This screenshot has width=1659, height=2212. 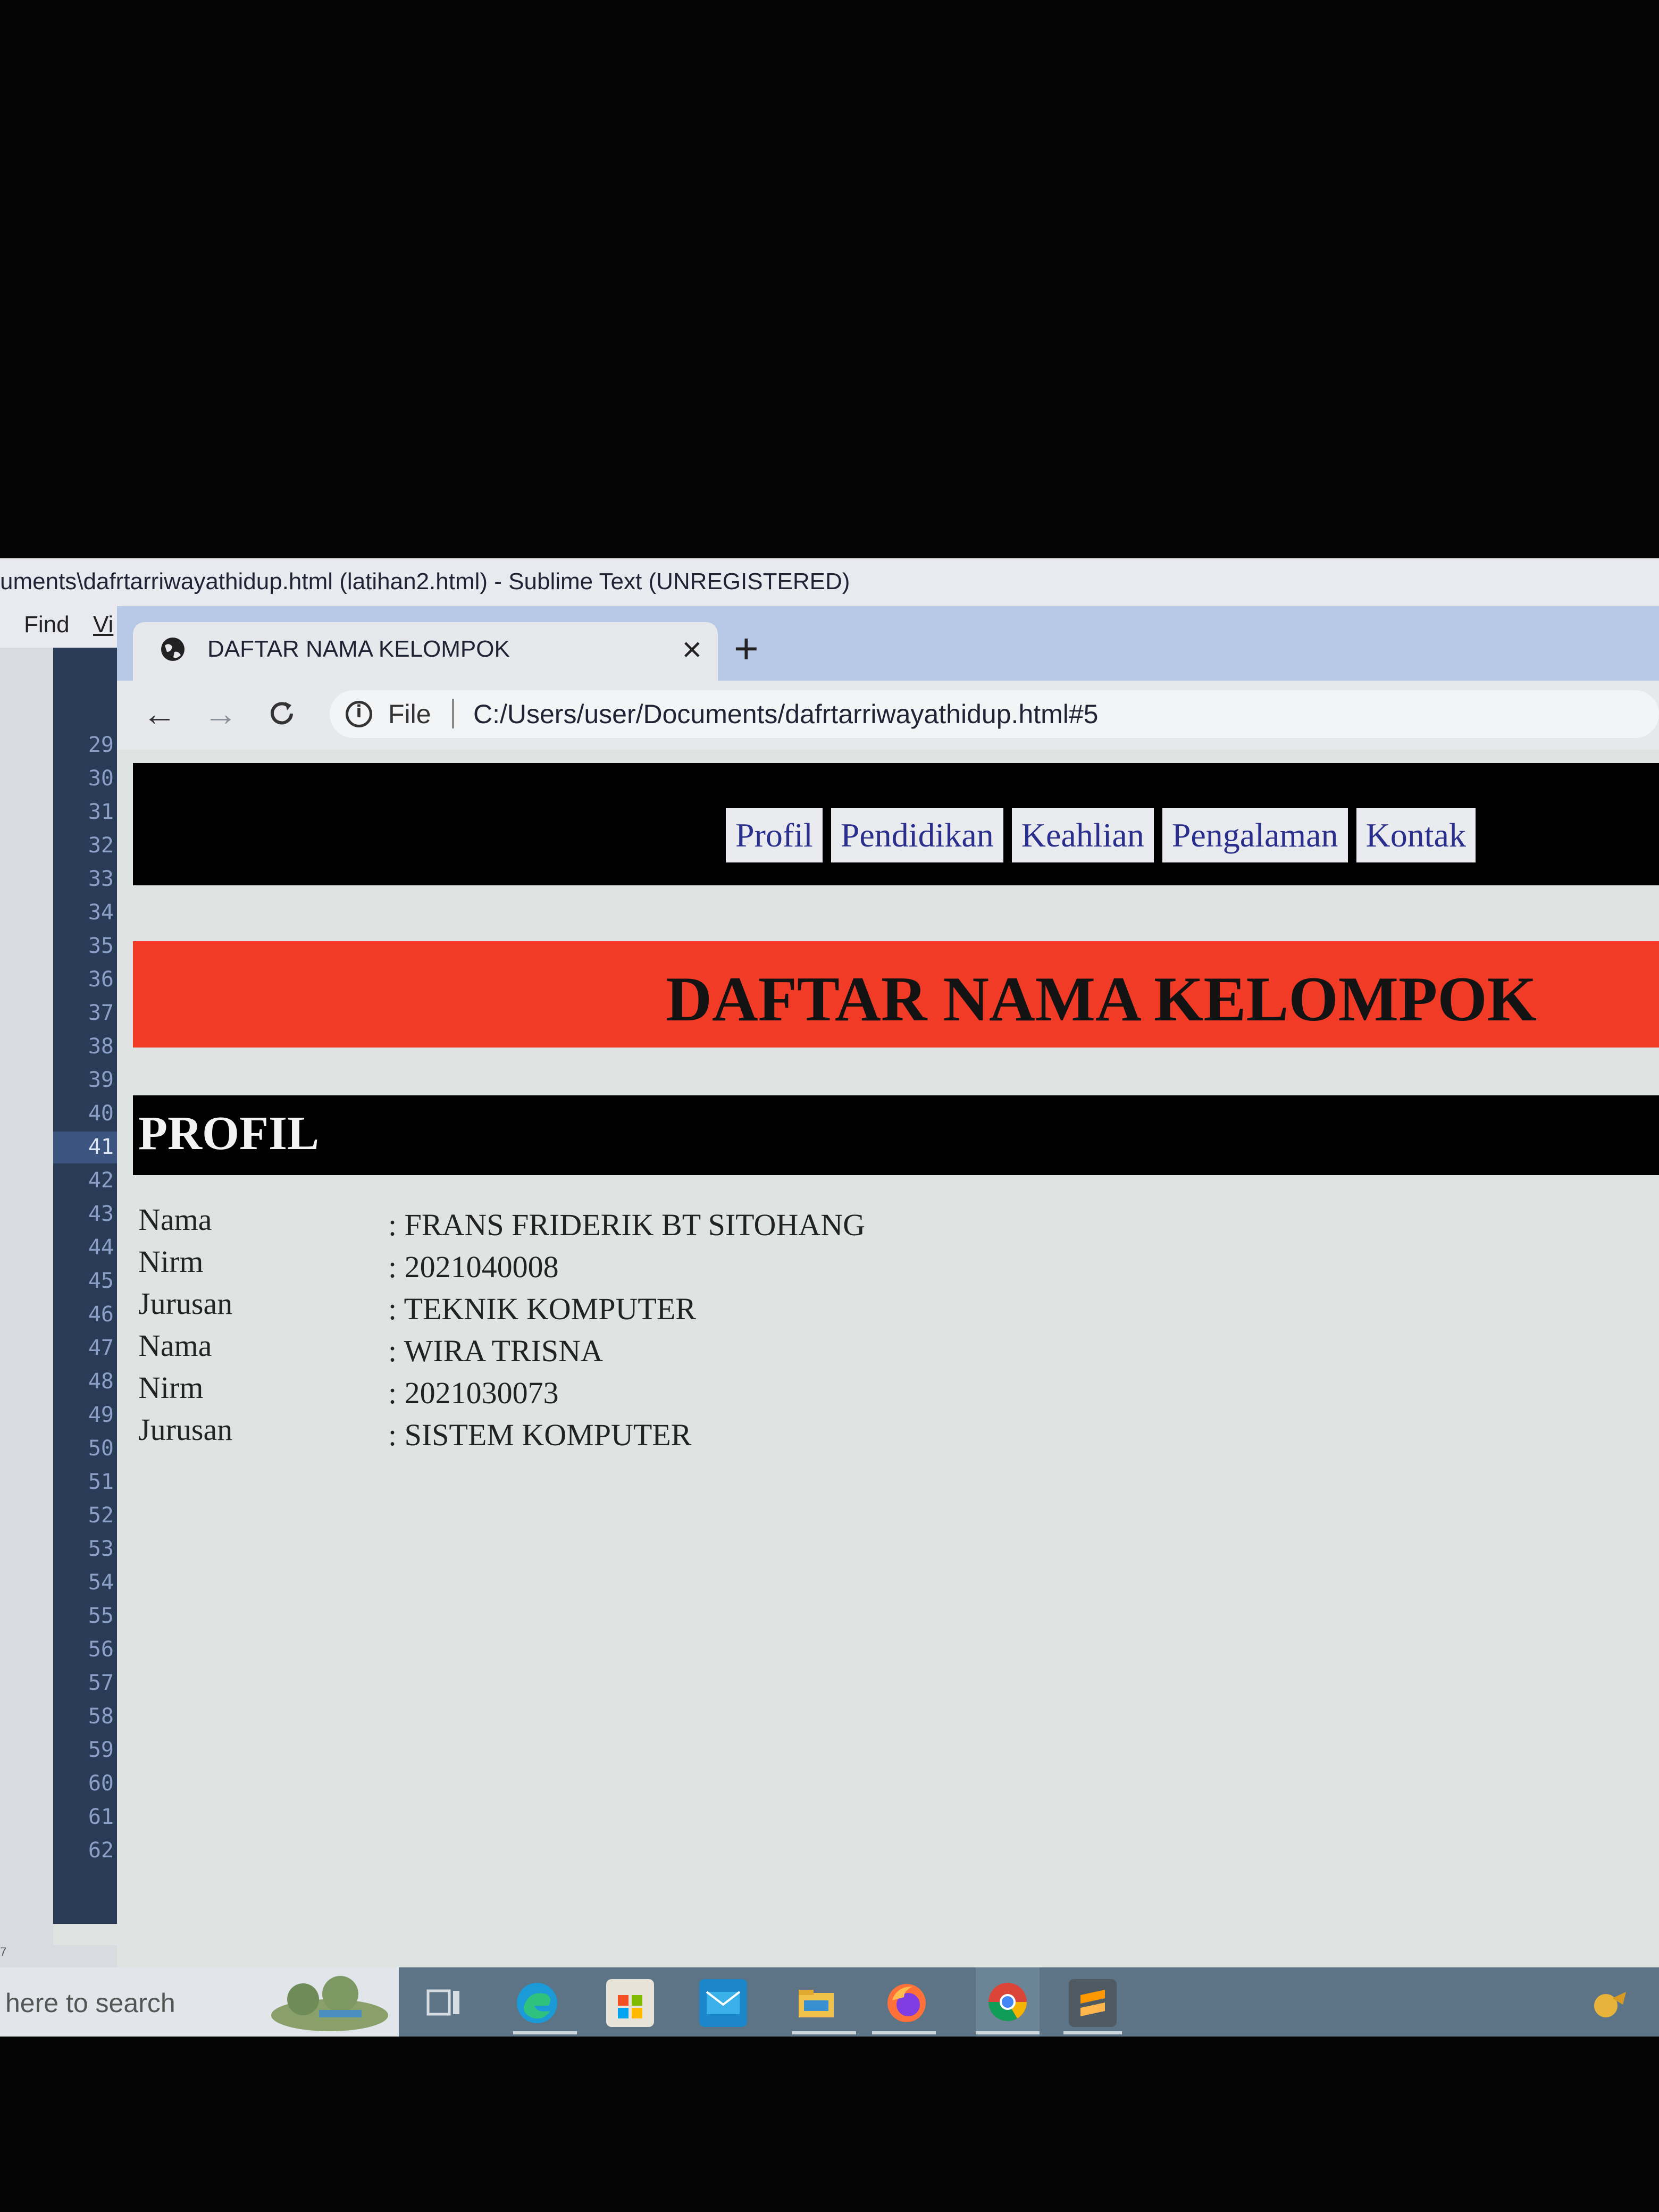 I want to click on line-number: 58, so click(x=101, y=1716).